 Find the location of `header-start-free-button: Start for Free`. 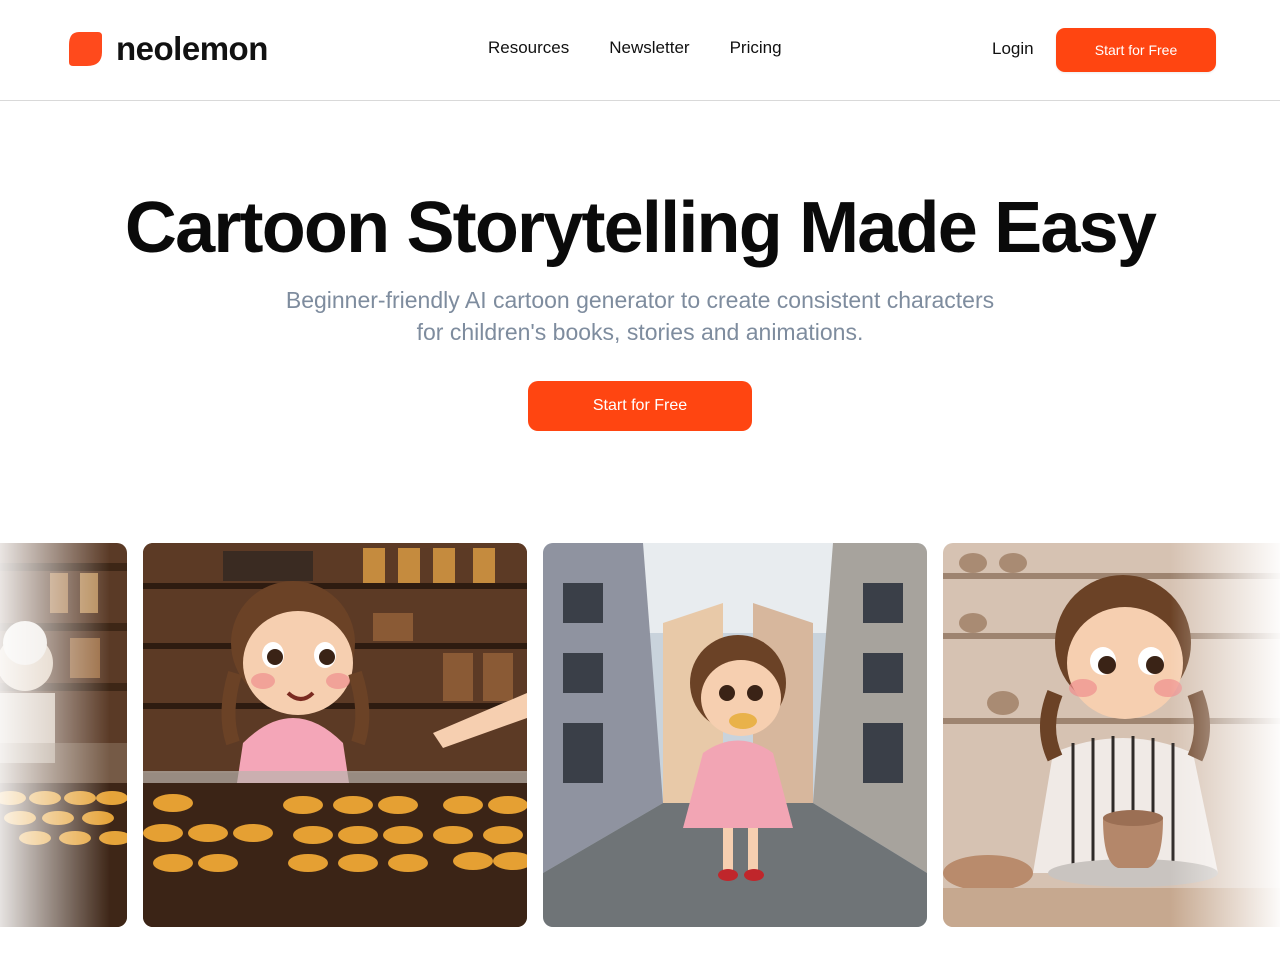

header-start-free-button: Start for Free is located at coordinates (1136, 50).